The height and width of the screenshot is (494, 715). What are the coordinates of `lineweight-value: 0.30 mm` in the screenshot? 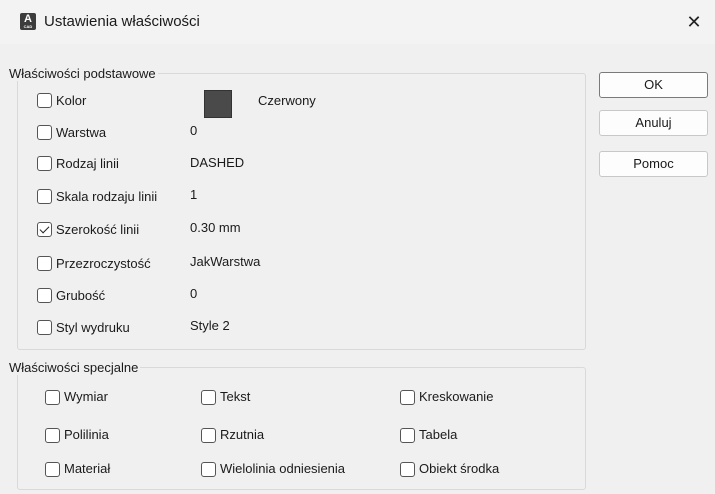 It's located at (215, 227).